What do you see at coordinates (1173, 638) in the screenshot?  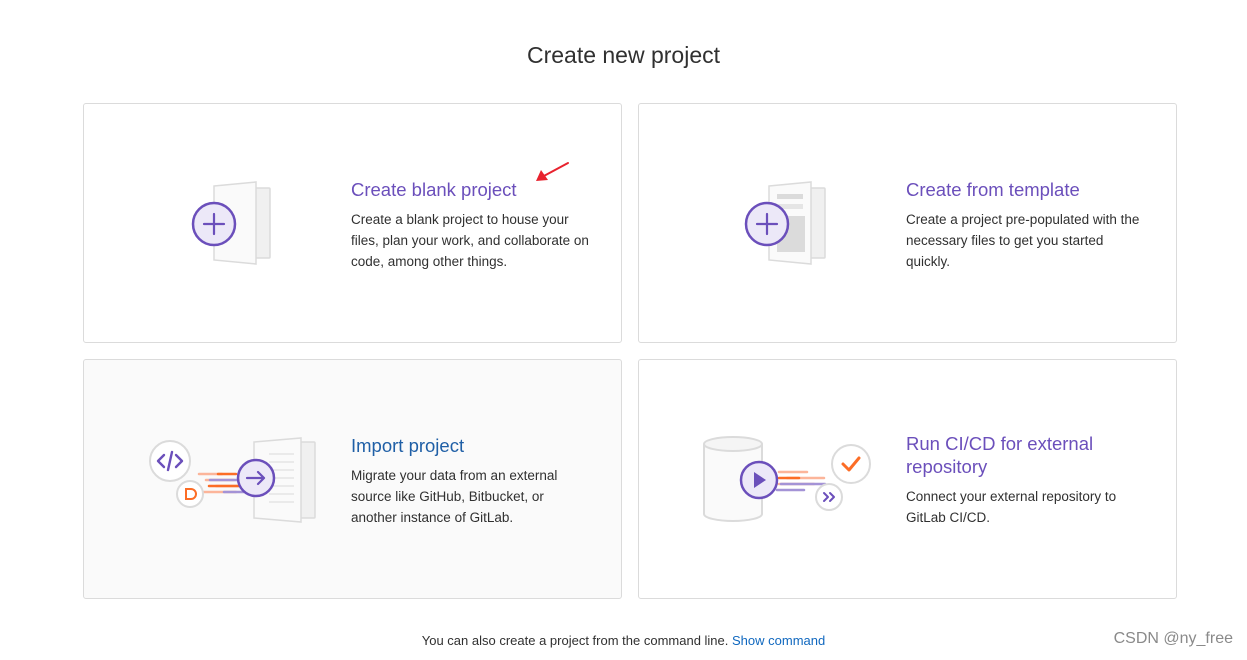 I see `csdn-watermark: CSDN @ny_free` at bounding box center [1173, 638].